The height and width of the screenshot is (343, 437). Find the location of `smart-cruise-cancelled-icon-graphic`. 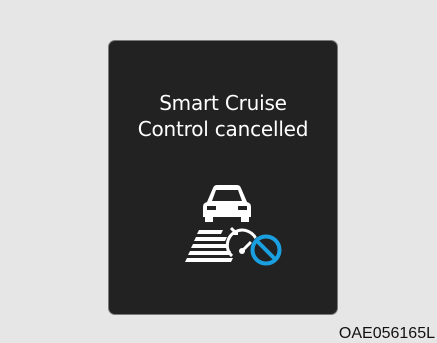

smart-cruise-cancelled-icon-graphic is located at coordinates (233, 225).